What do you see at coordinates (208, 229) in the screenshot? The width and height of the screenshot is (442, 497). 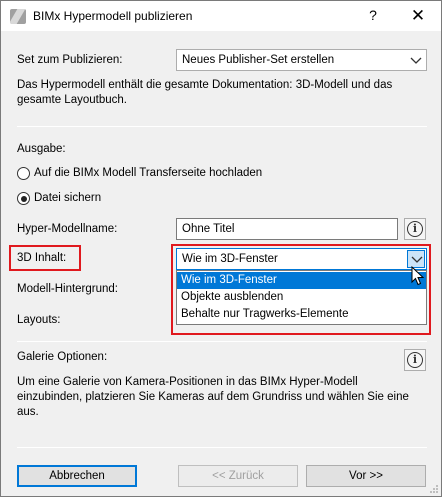 I see `hypermodel-name-value: Ohne Titel` at bounding box center [208, 229].